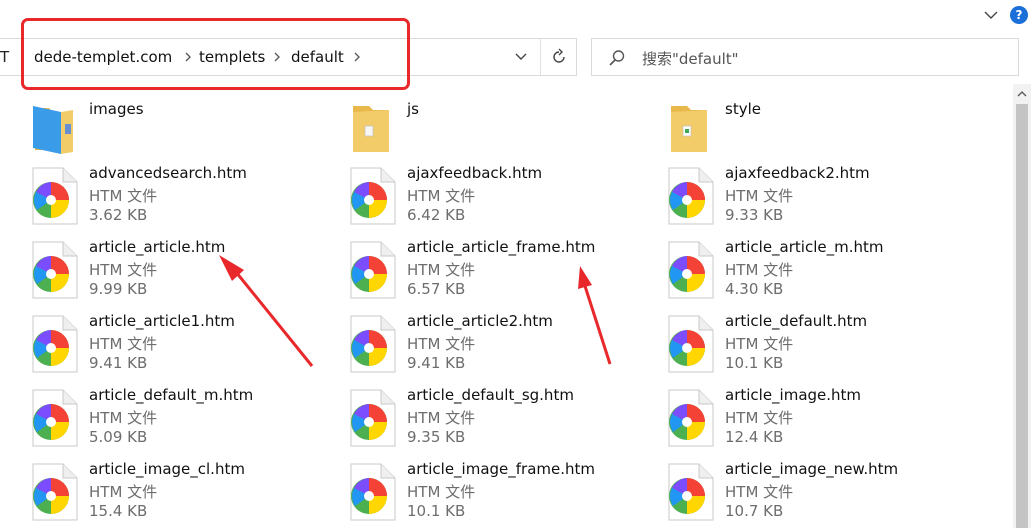  Describe the element at coordinates (754, 511) in the screenshot. I see `file-size: 10.7 KB` at that location.